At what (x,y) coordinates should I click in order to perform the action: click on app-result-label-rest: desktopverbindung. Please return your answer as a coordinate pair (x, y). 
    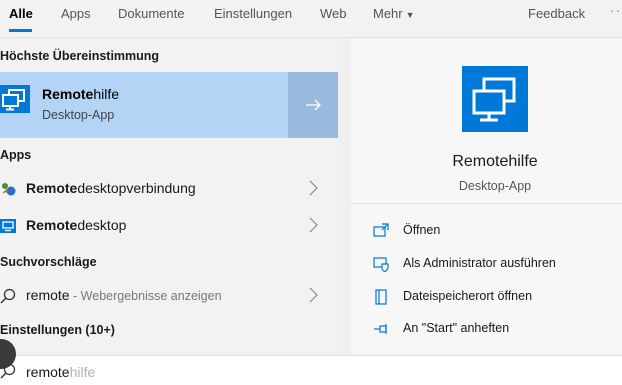
    Looking at the image, I should click on (136, 188).